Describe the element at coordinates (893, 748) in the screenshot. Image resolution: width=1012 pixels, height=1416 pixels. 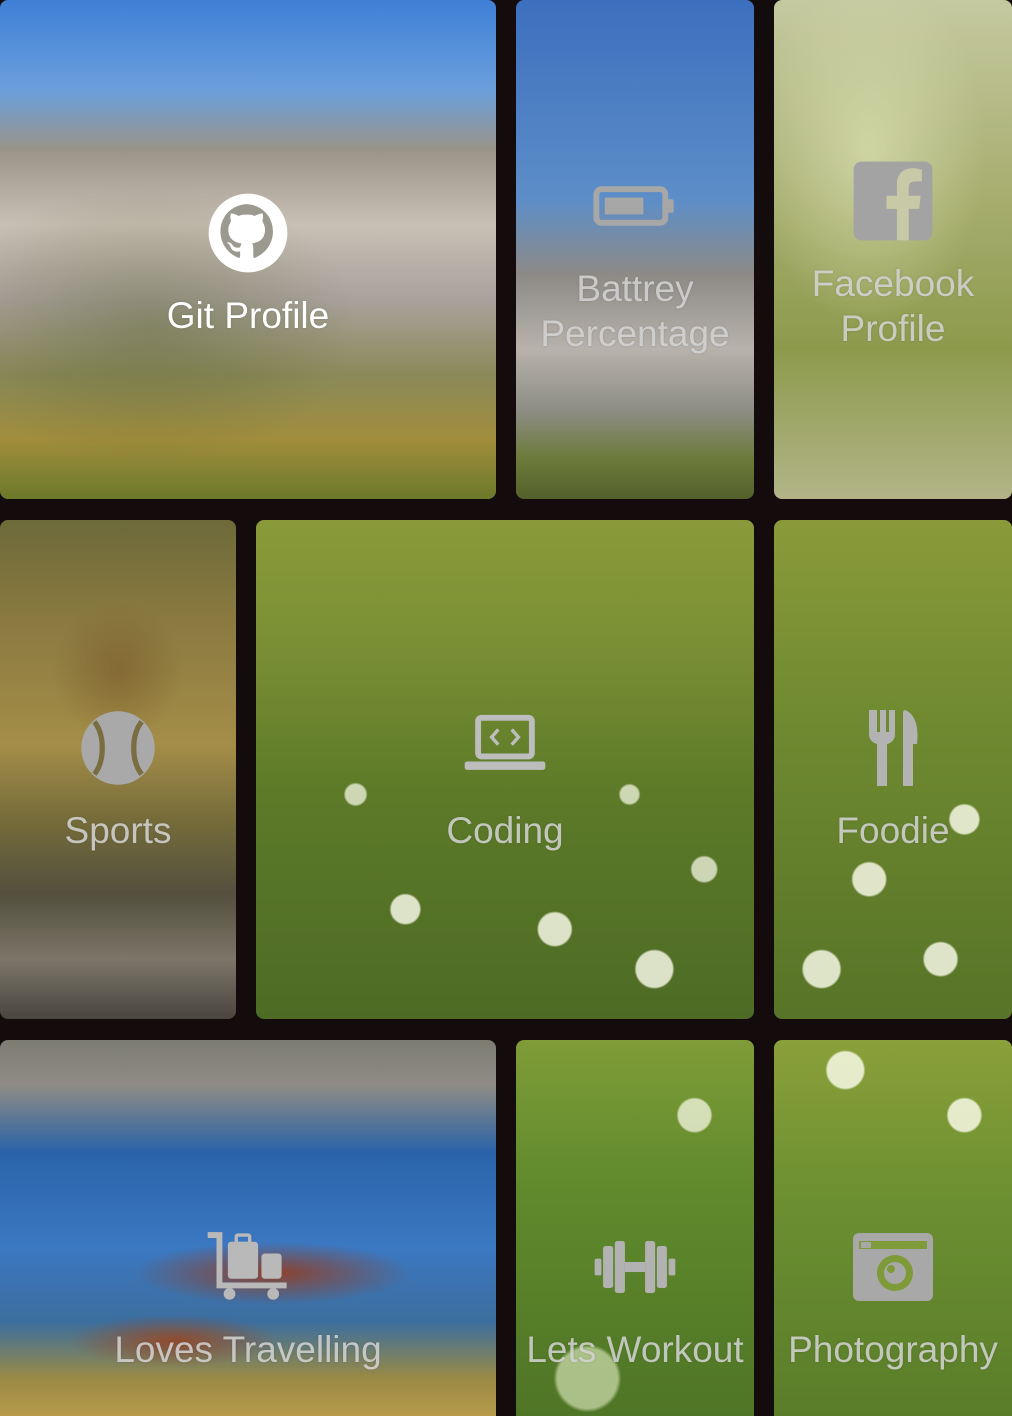
I see `utensils-icon` at that location.